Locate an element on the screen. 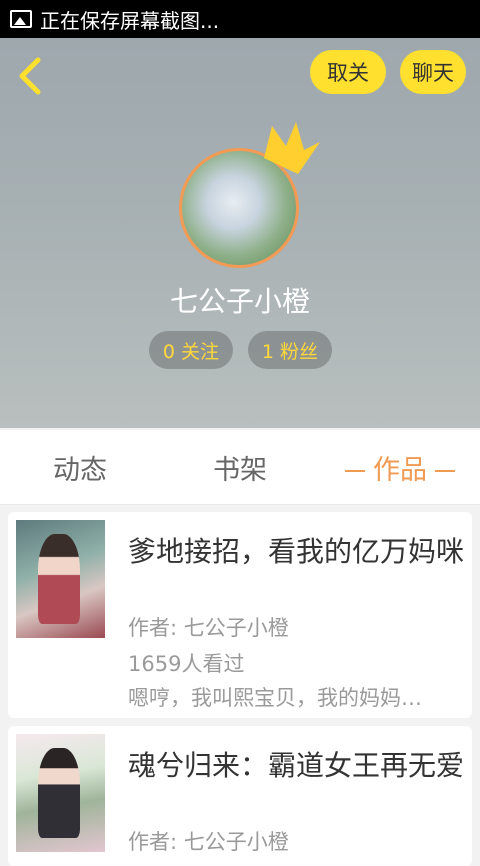 This screenshot has height=866, width=480. tab-activity: 动态 is located at coordinates (80, 467).